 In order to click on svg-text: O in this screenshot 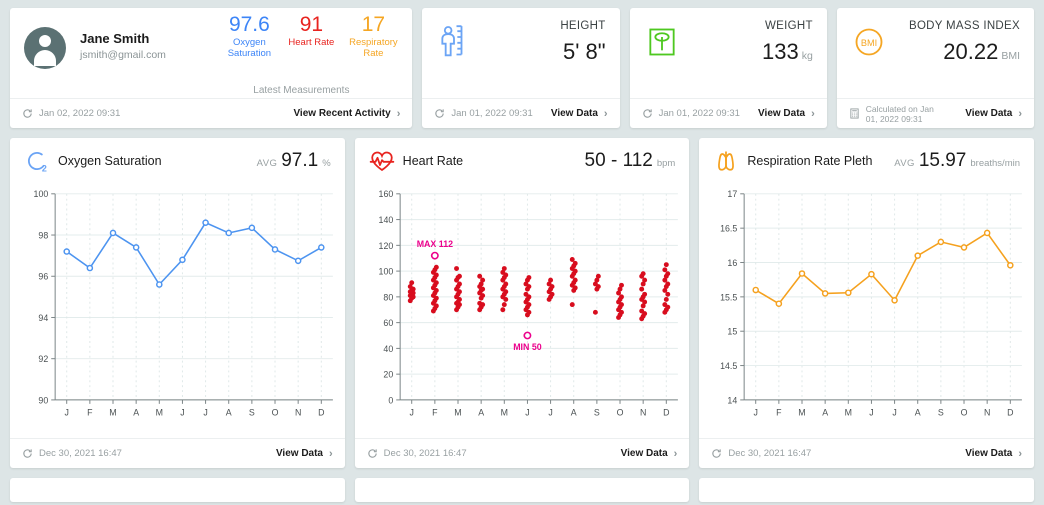, I will do `click(275, 413)`.